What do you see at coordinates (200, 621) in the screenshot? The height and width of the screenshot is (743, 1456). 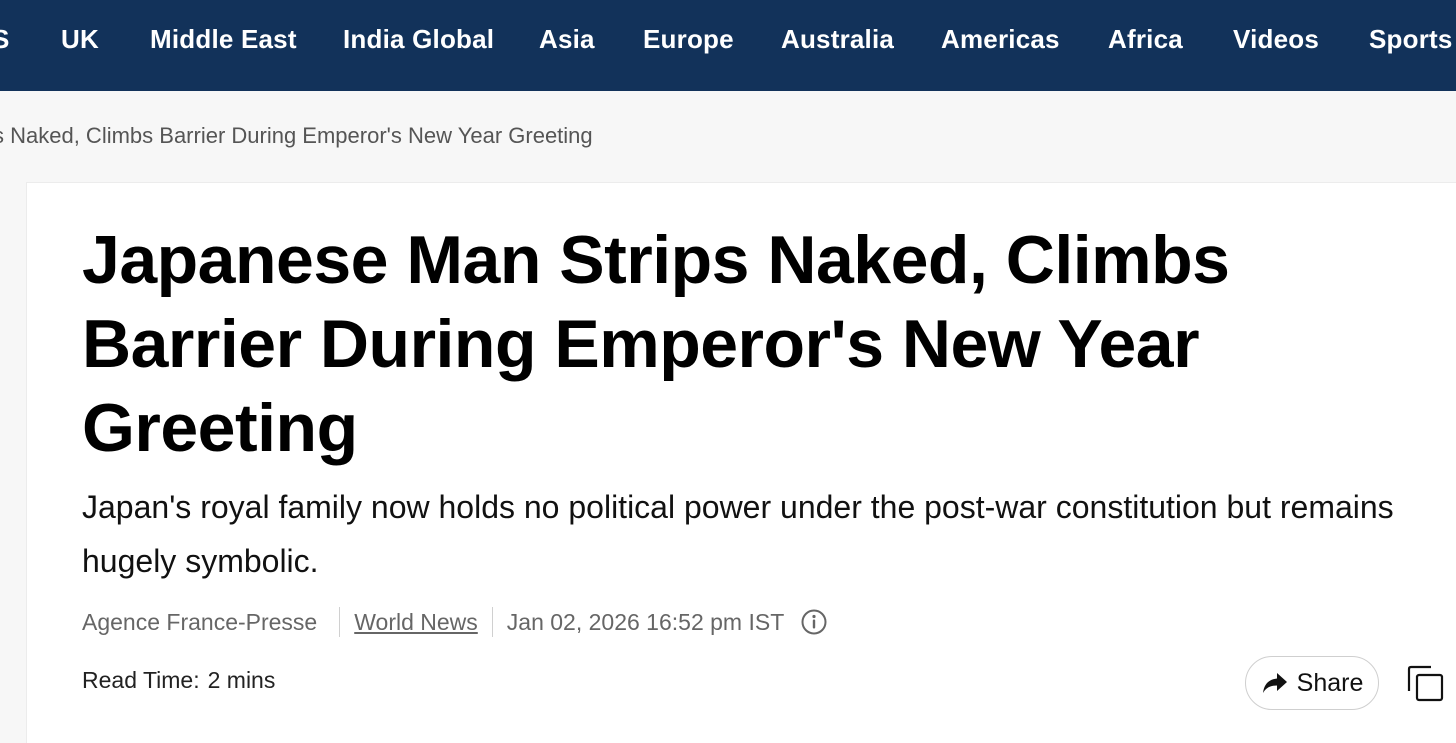 I see `article-source: Agence France-Presse` at bounding box center [200, 621].